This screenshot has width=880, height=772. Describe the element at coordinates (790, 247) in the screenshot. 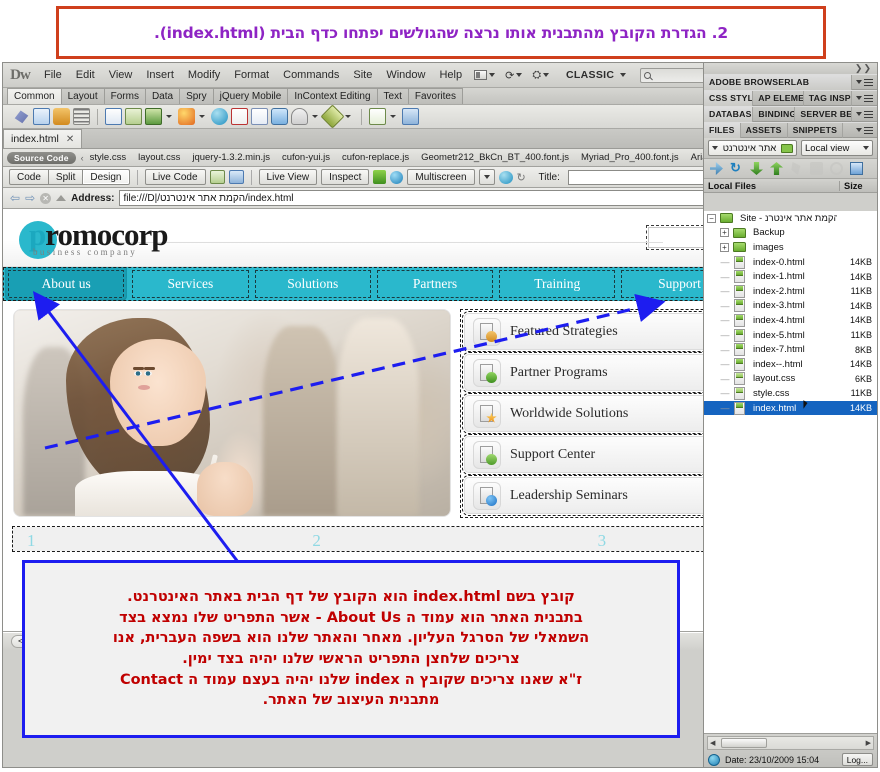

I see `table-row: + images` at that location.